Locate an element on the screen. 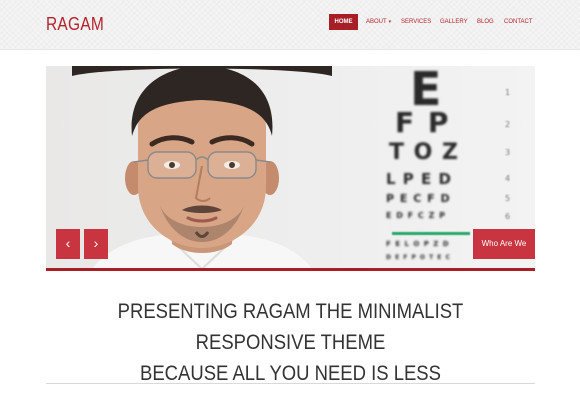  site-logo: RAGAM is located at coordinates (75, 24).